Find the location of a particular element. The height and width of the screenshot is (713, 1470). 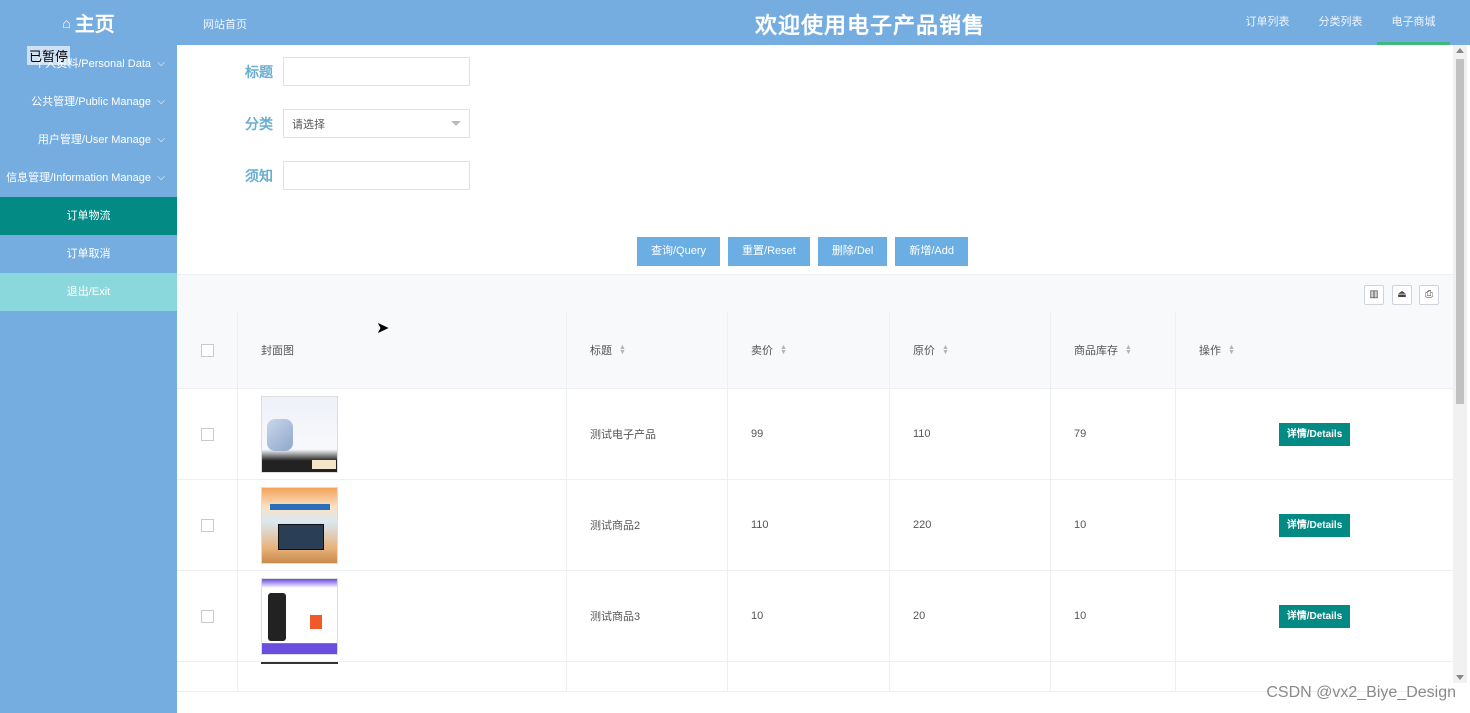

notice-label: 须知 is located at coordinates (259, 175).